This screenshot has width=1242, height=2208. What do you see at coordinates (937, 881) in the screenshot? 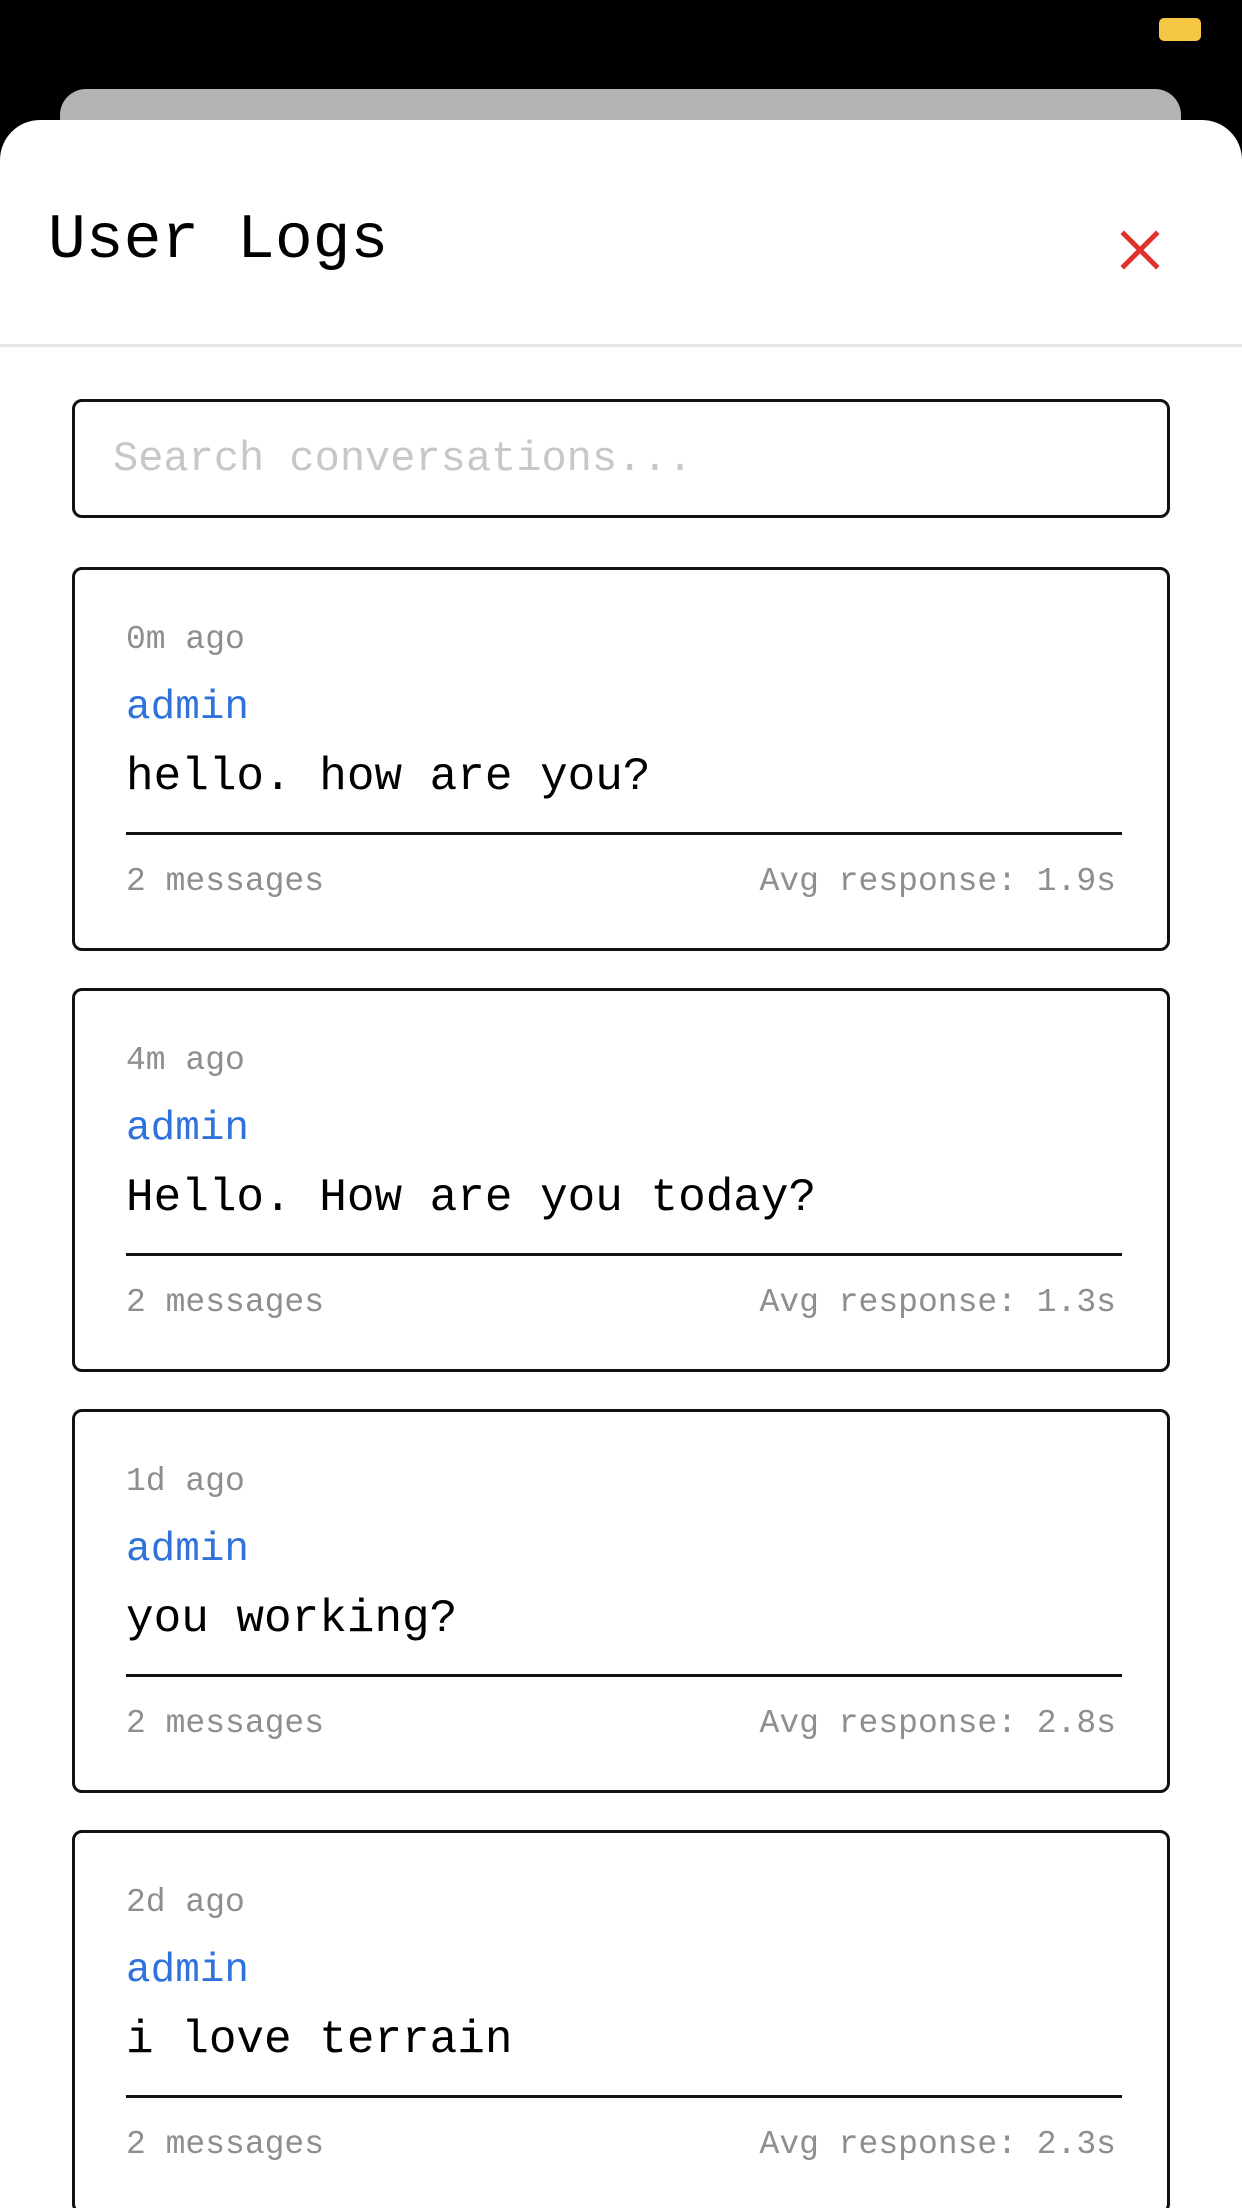
I see `avg-response: Avg response: 1.9s` at bounding box center [937, 881].